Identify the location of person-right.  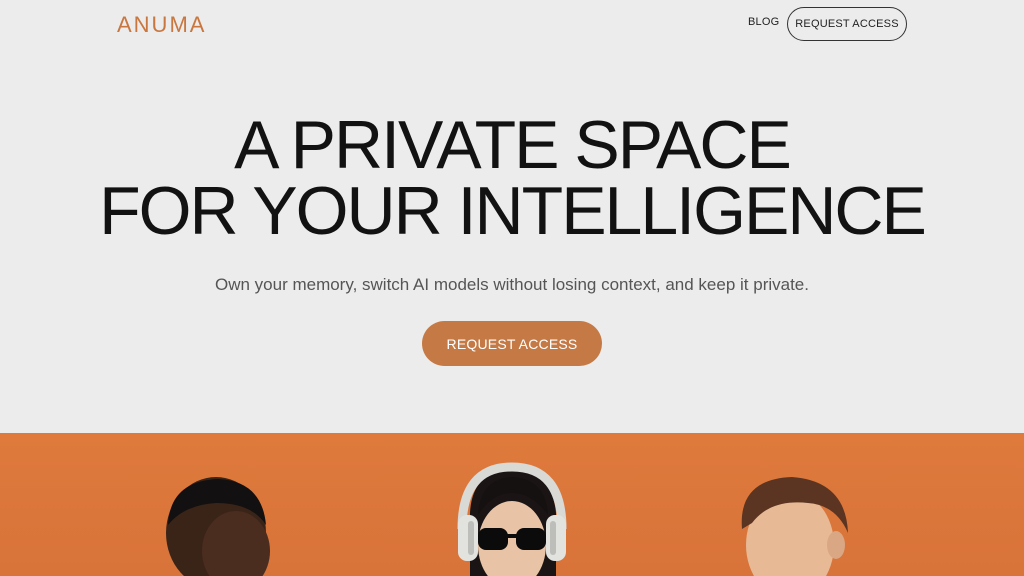
(794, 526).